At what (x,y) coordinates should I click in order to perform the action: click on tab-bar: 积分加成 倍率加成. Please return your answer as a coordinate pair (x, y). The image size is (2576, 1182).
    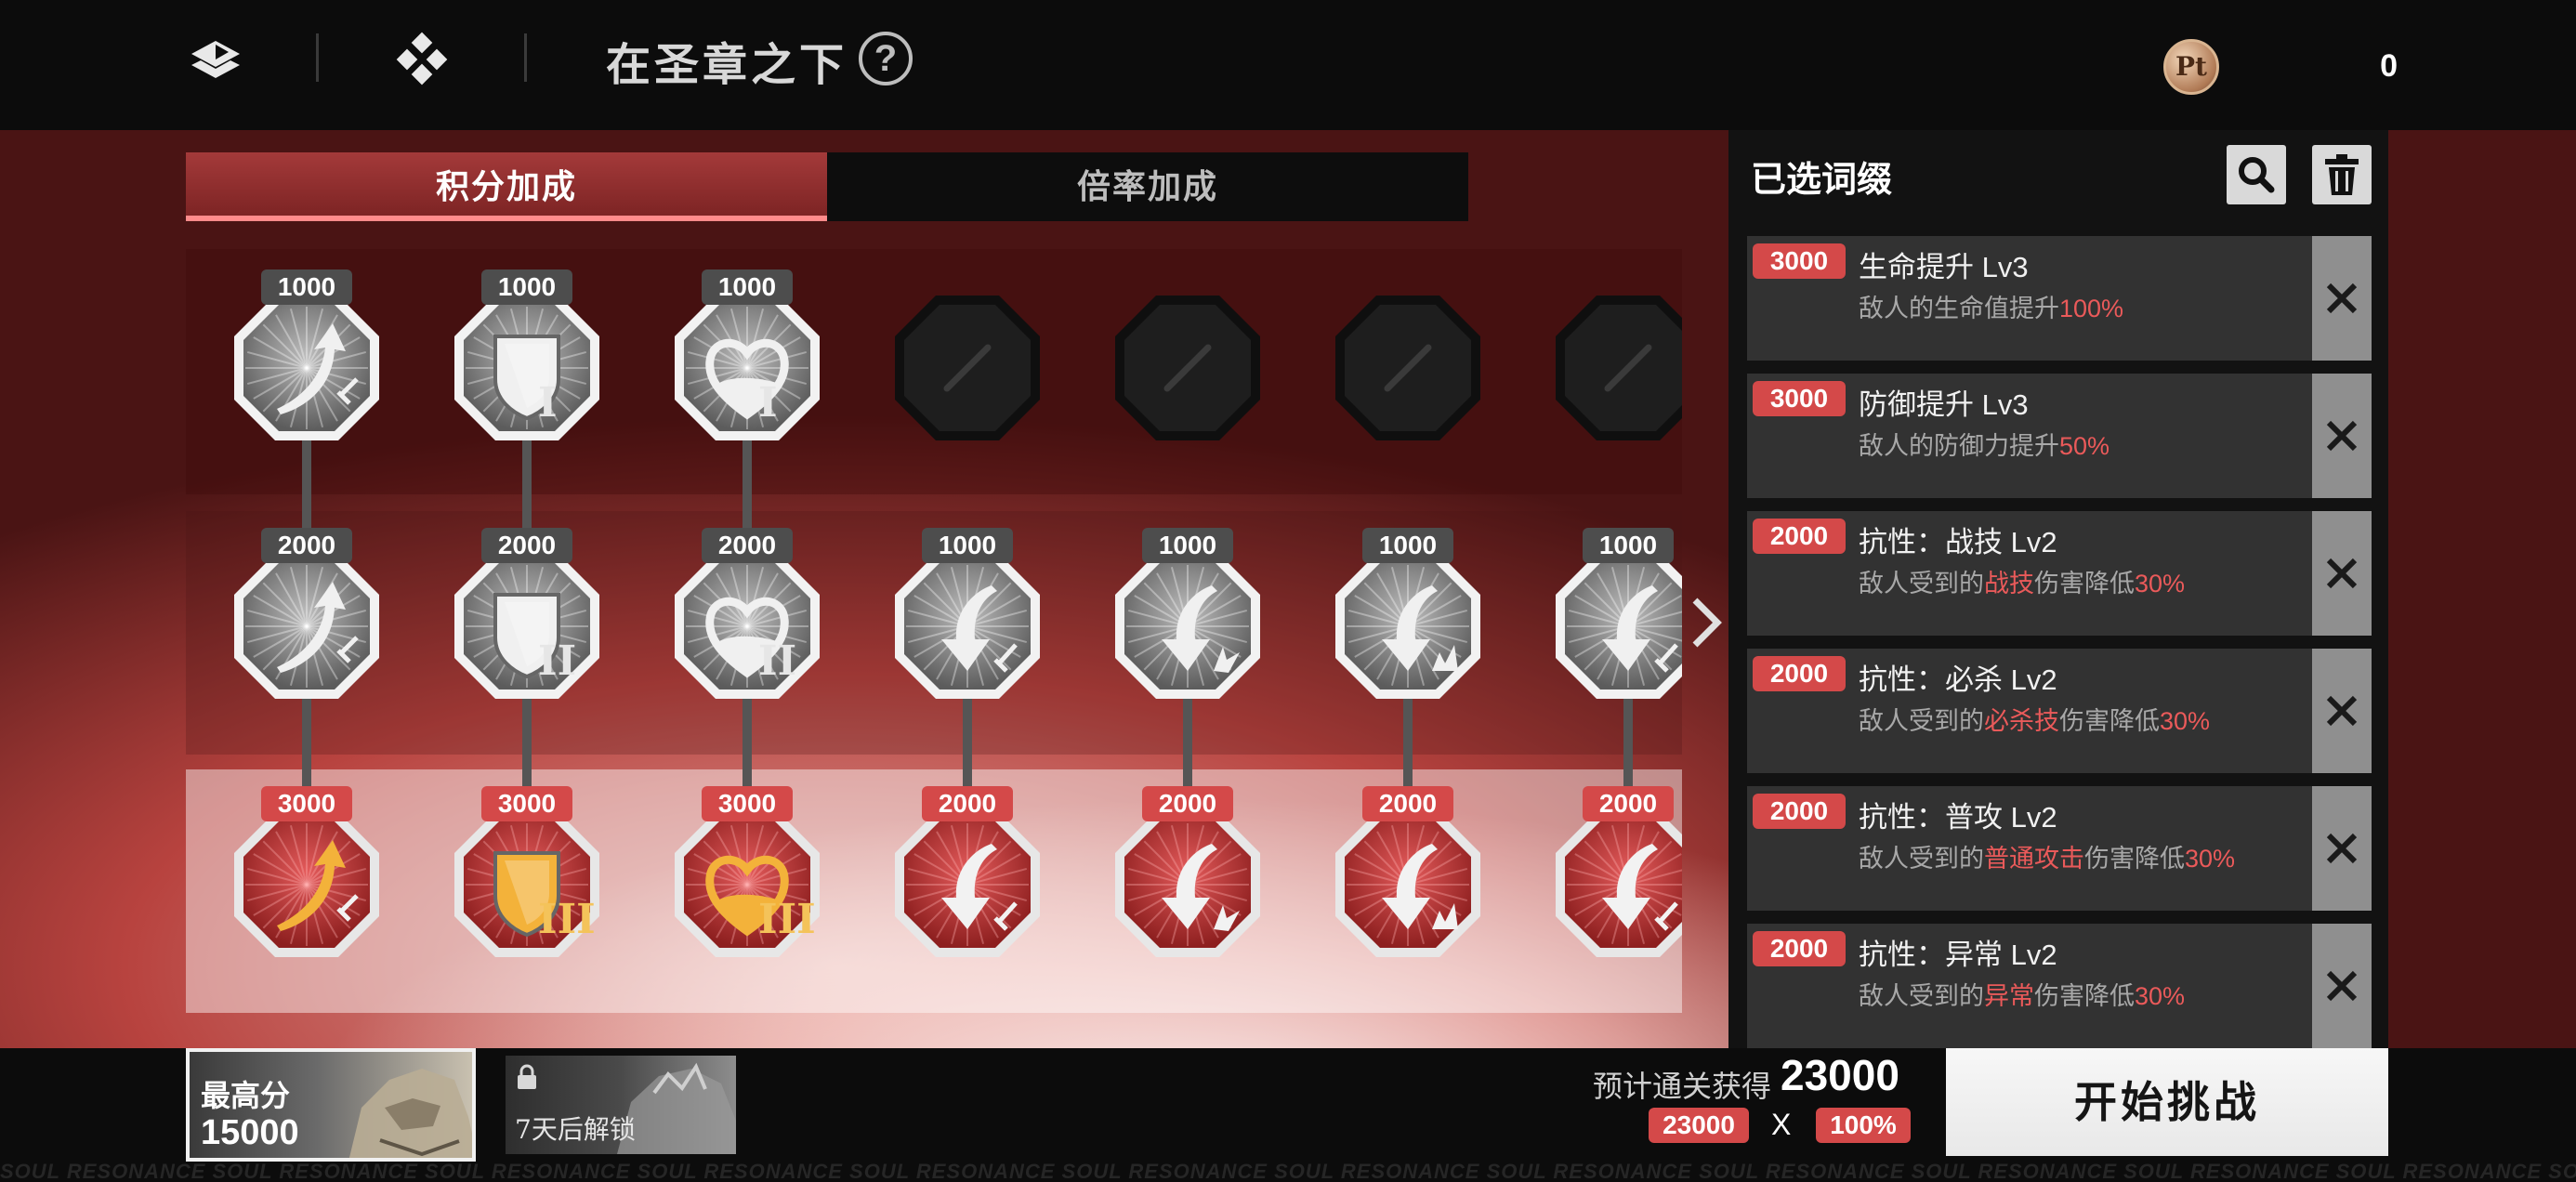
    Looking at the image, I should click on (827, 186).